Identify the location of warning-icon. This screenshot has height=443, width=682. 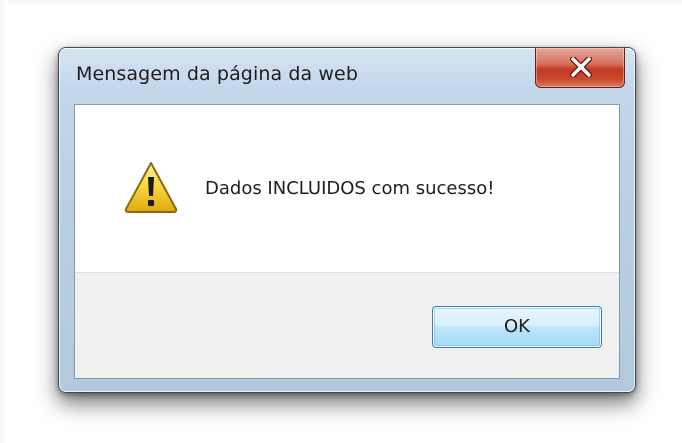
(151, 187).